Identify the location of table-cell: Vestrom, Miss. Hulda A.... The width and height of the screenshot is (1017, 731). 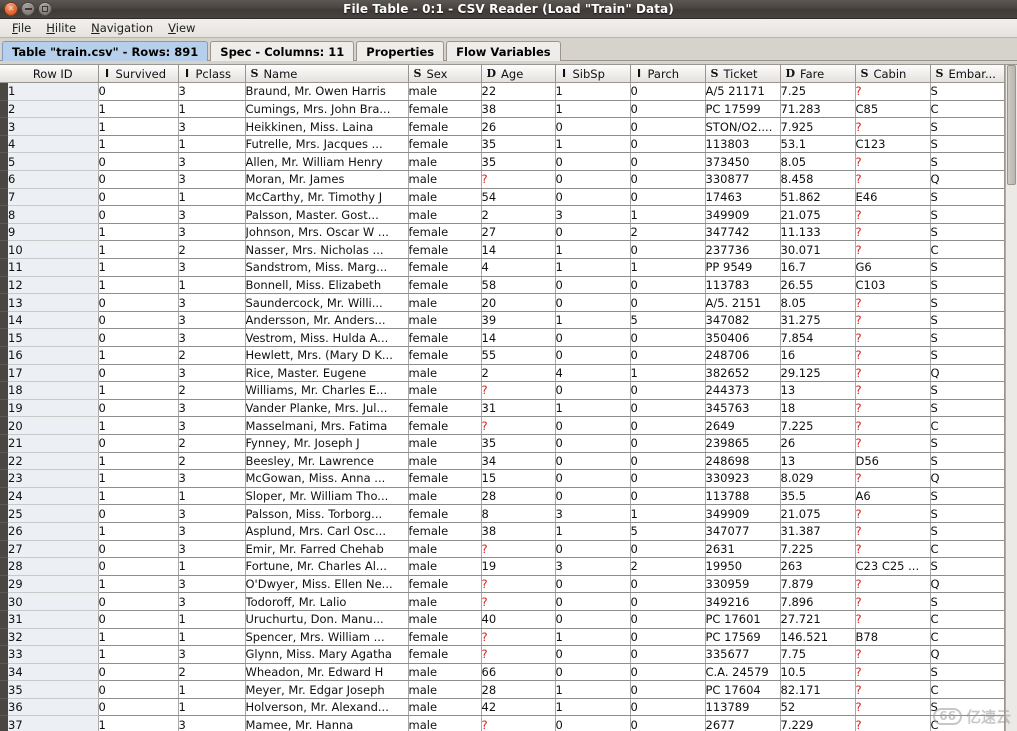
(327, 337).